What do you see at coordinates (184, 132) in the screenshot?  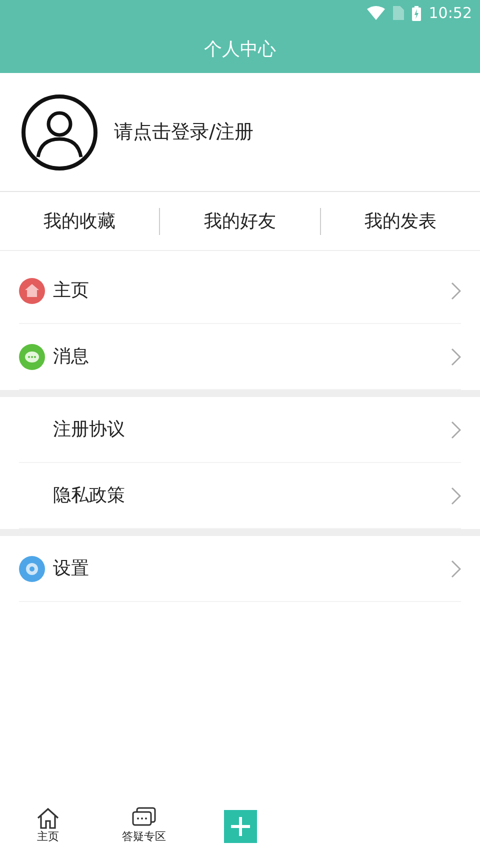 I see `login-prompt: 请点击登录/注册` at bounding box center [184, 132].